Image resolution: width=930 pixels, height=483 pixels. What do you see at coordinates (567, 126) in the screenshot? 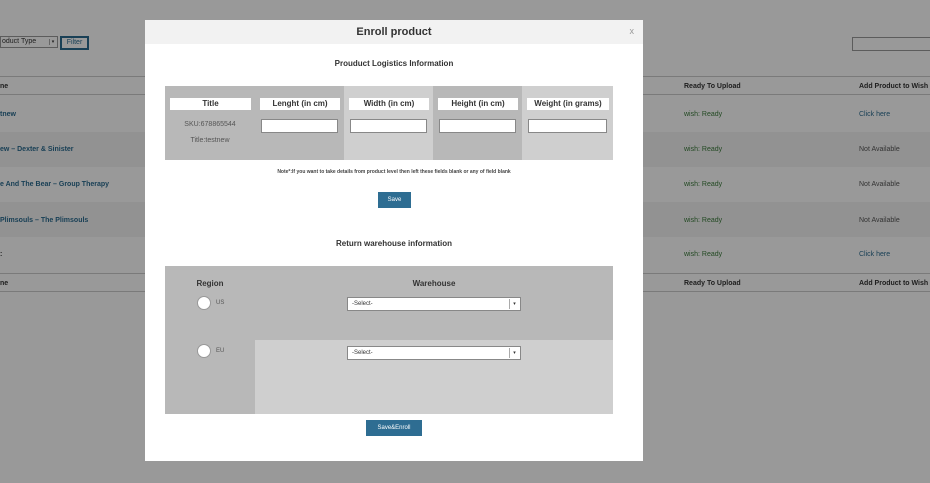
I see `weight-input` at bounding box center [567, 126].